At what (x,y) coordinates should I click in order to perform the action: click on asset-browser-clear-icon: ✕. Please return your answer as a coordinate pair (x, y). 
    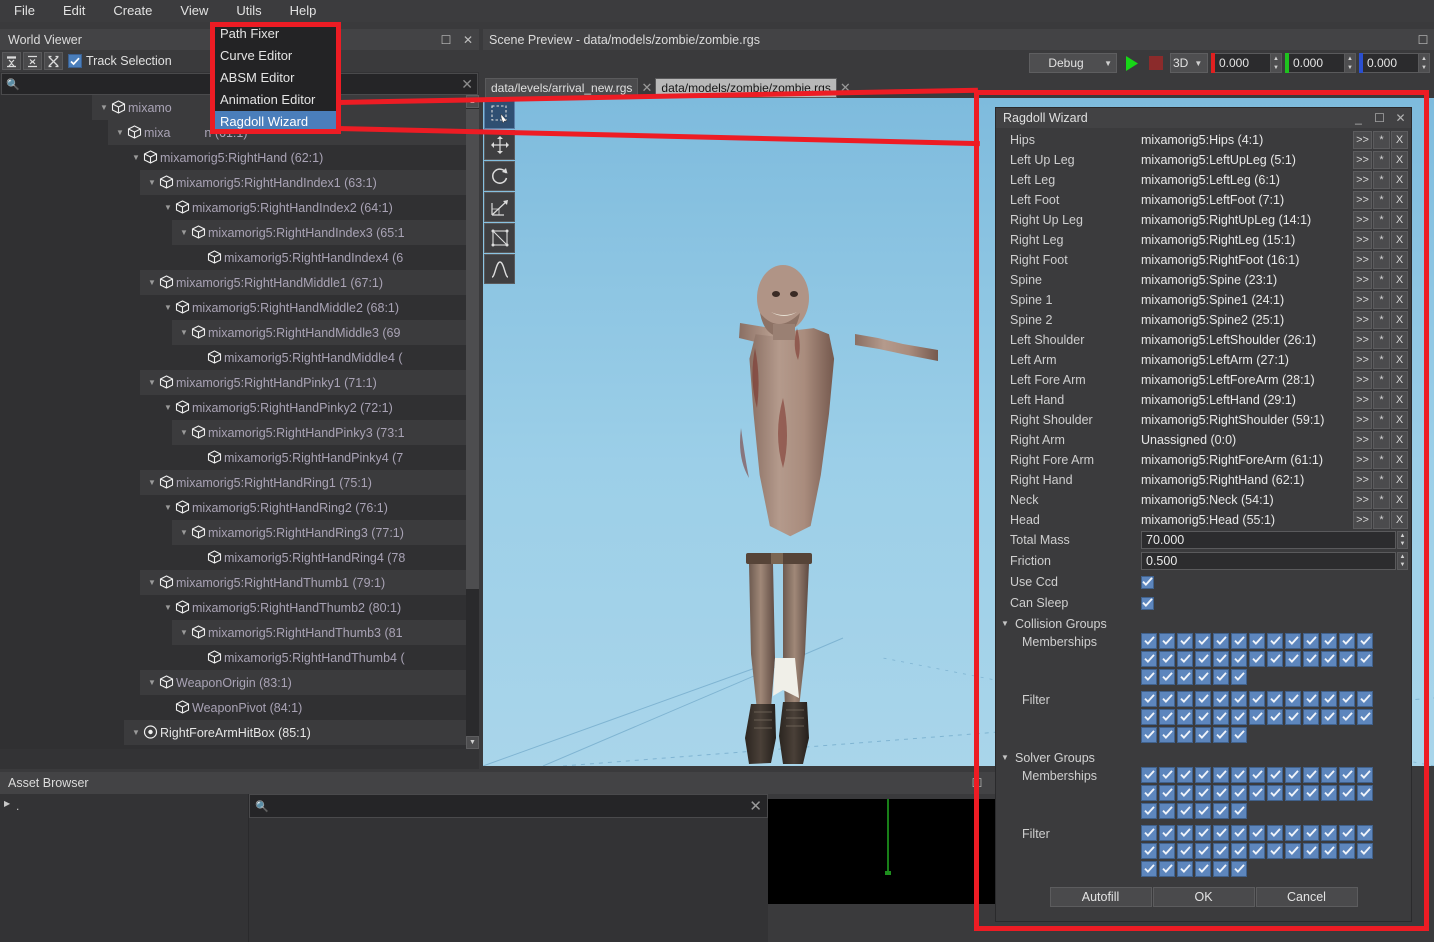
    Looking at the image, I should click on (755, 806).